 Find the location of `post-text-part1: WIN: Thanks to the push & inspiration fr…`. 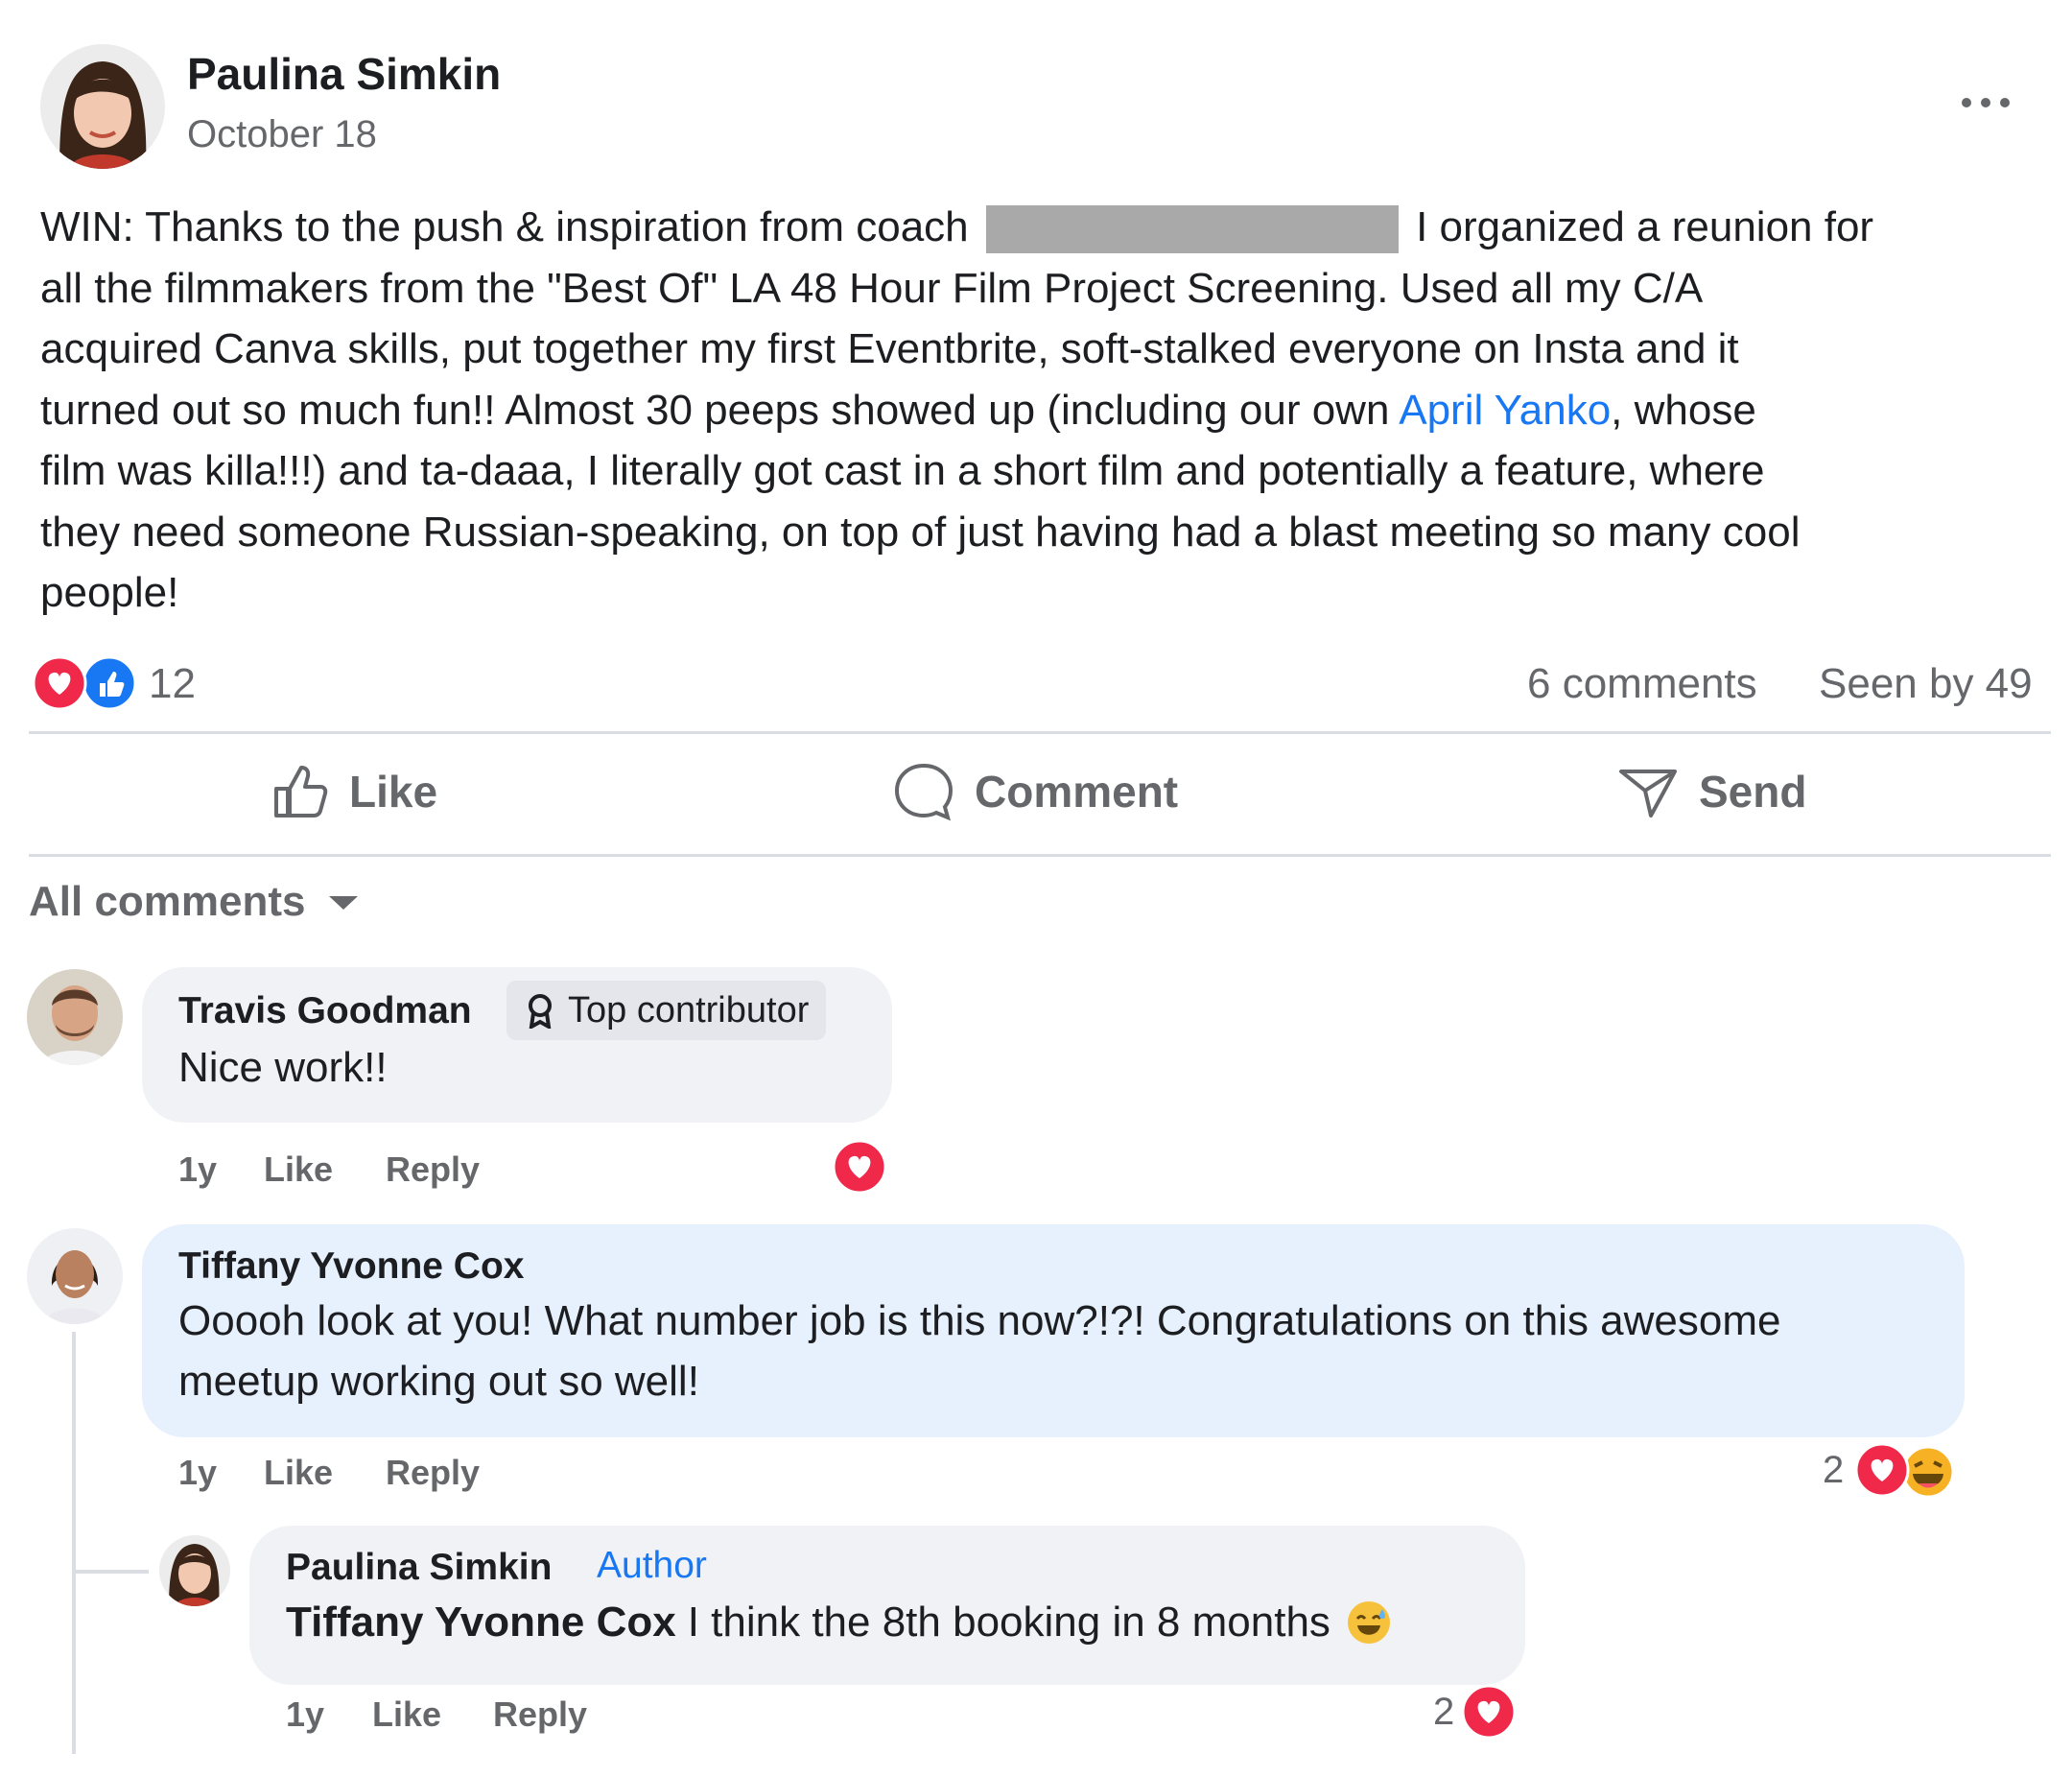

post-text-part1: WIN: Thanks to the push & inspiration fr… is located at coordinates (504, 226).